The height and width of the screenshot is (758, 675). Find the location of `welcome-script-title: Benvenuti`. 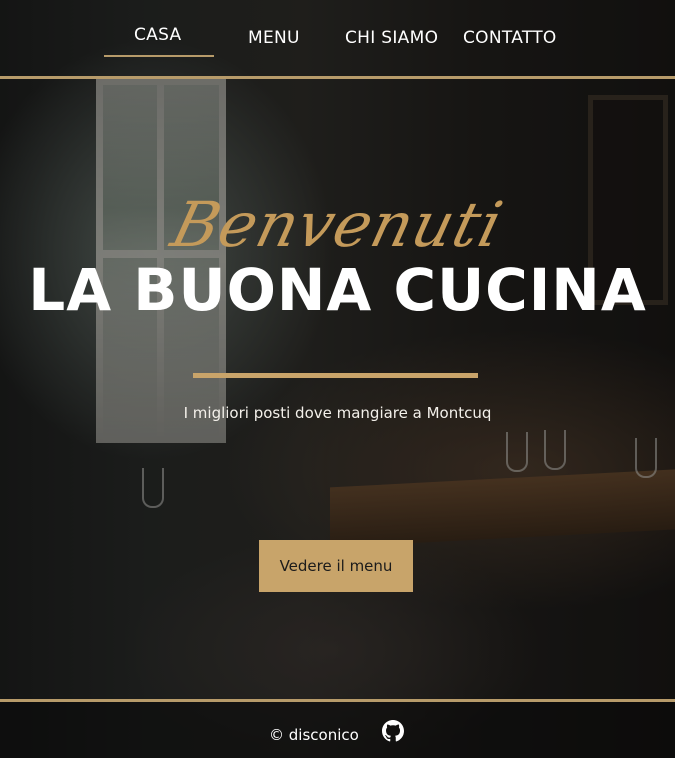

welcome-script-title: Benvenuti is located at coordinates (337, 224).